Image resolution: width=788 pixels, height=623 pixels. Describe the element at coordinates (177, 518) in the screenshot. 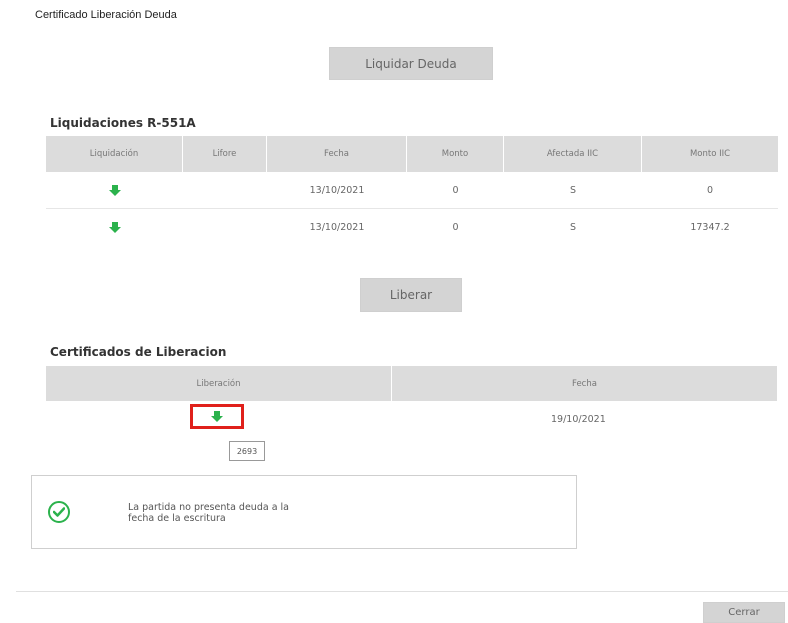

I see `message-line-2: fecha de la escritura` at that location.